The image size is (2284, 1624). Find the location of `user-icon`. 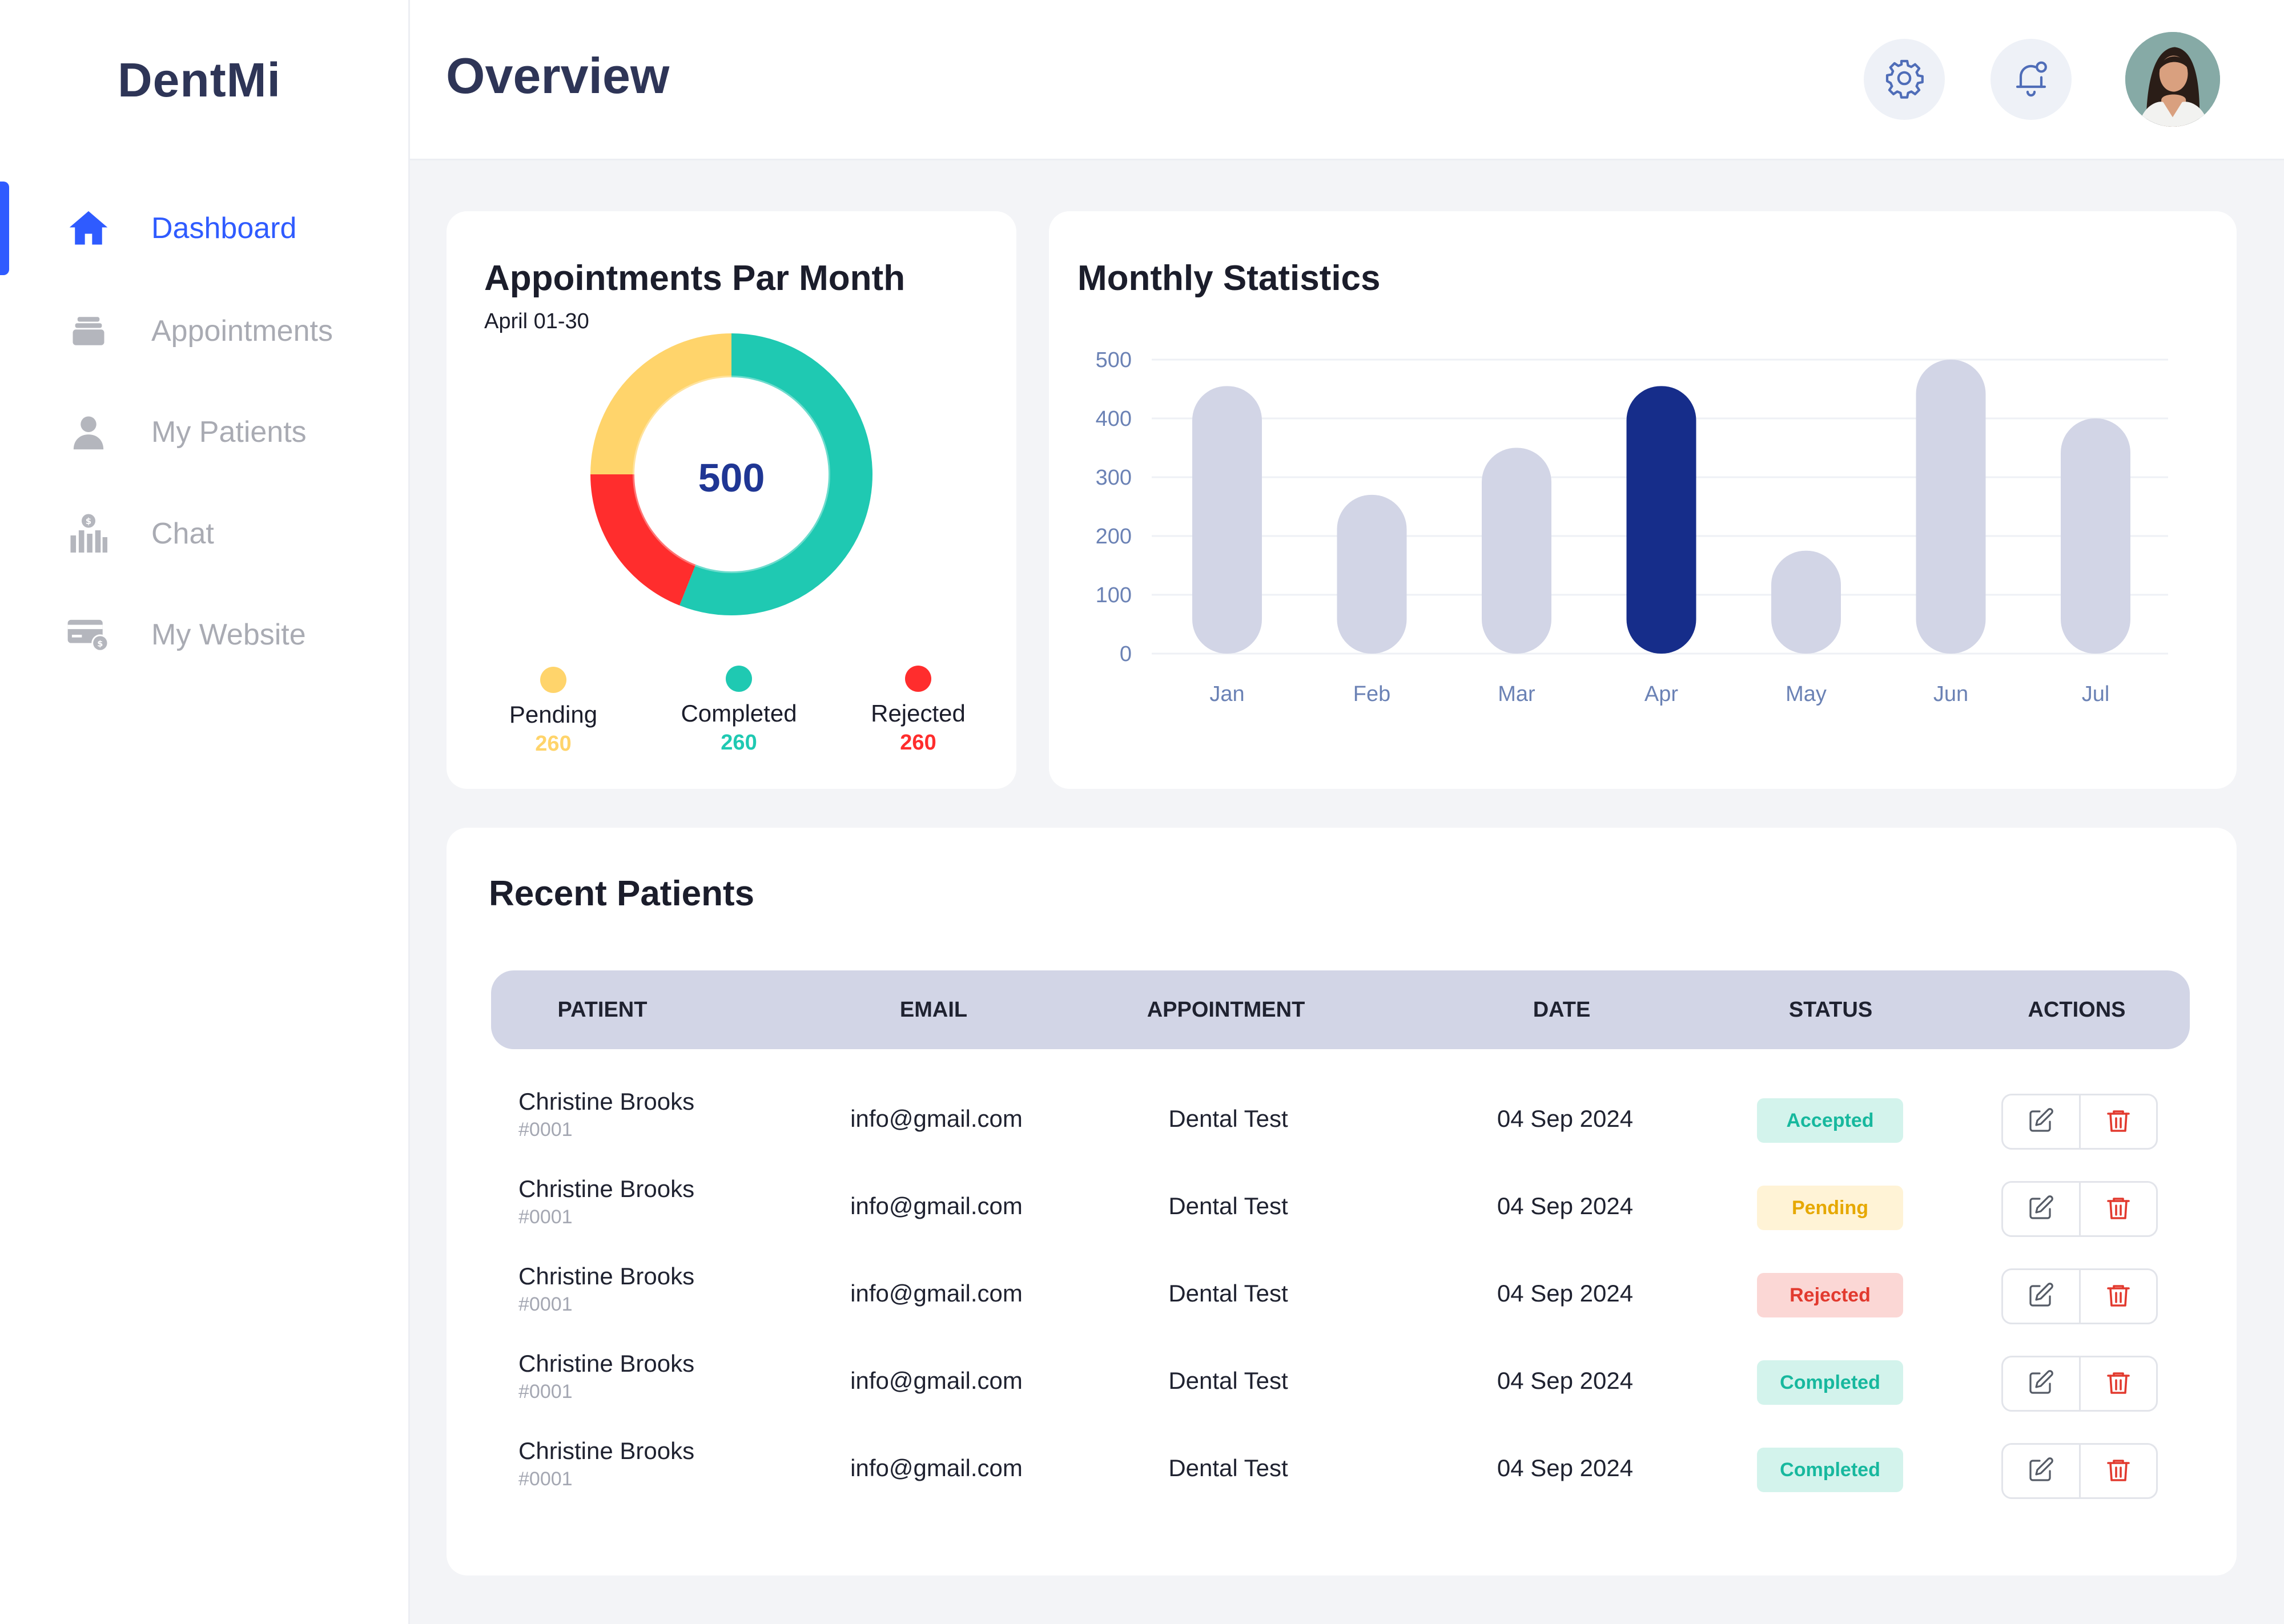

user-icon is located at coordinates (88, 432).